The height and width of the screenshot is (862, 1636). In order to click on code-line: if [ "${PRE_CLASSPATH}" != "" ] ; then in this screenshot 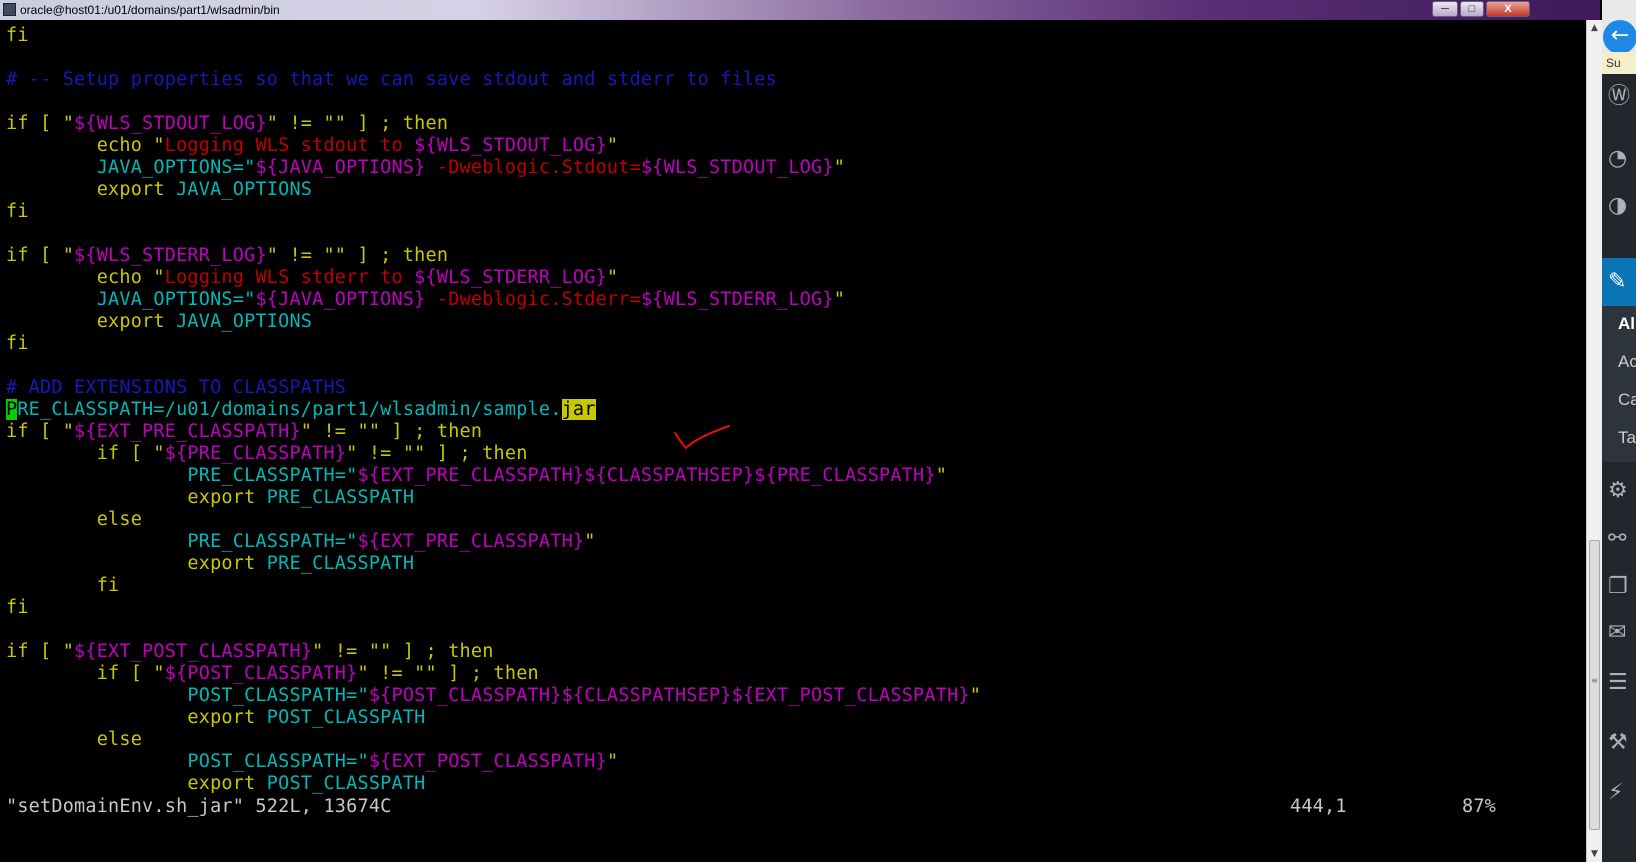, I will do `click(267, 453)`.